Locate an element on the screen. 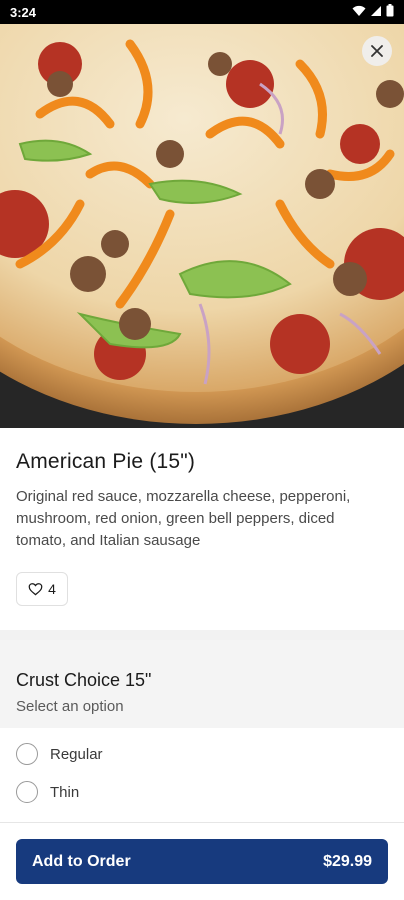 The image size is (404, 900). heart-icon is located at coordinates (35, 589).